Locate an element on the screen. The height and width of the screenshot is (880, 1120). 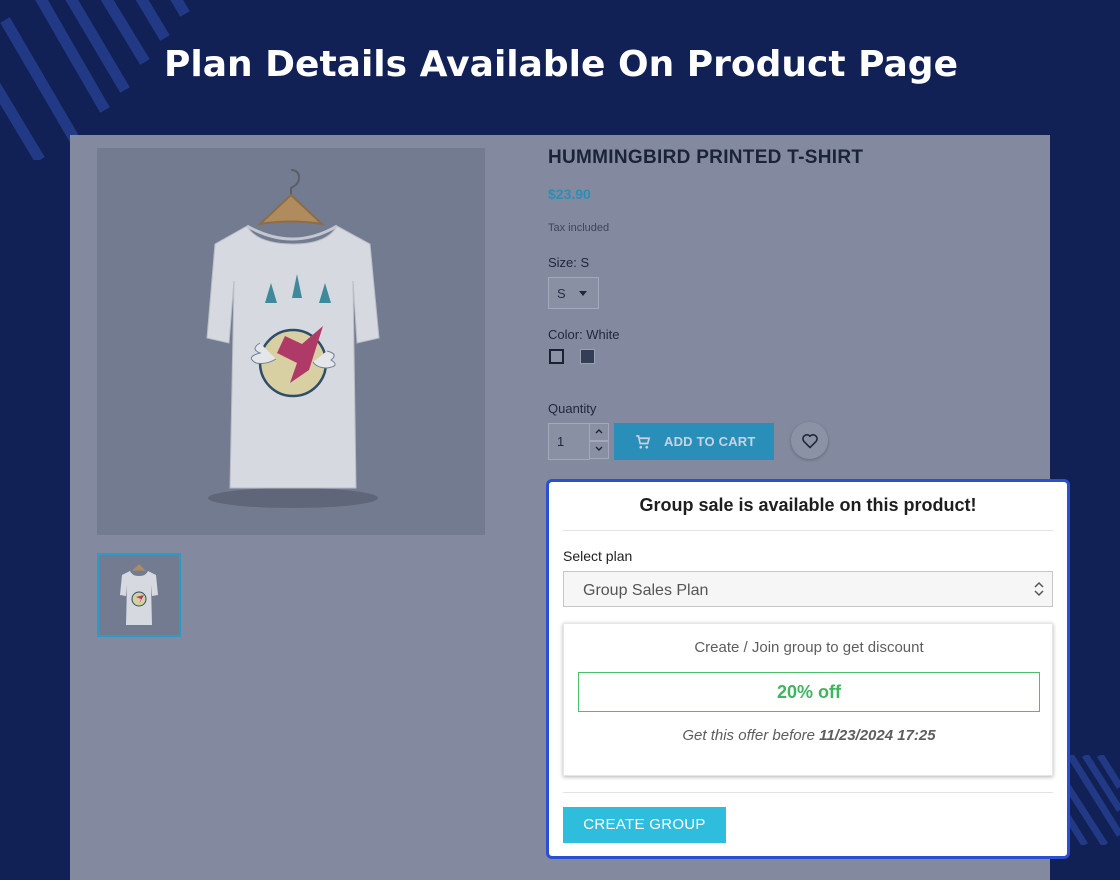
add-to-cart-label: ADD TO CART is located at coordinates (710, 441).